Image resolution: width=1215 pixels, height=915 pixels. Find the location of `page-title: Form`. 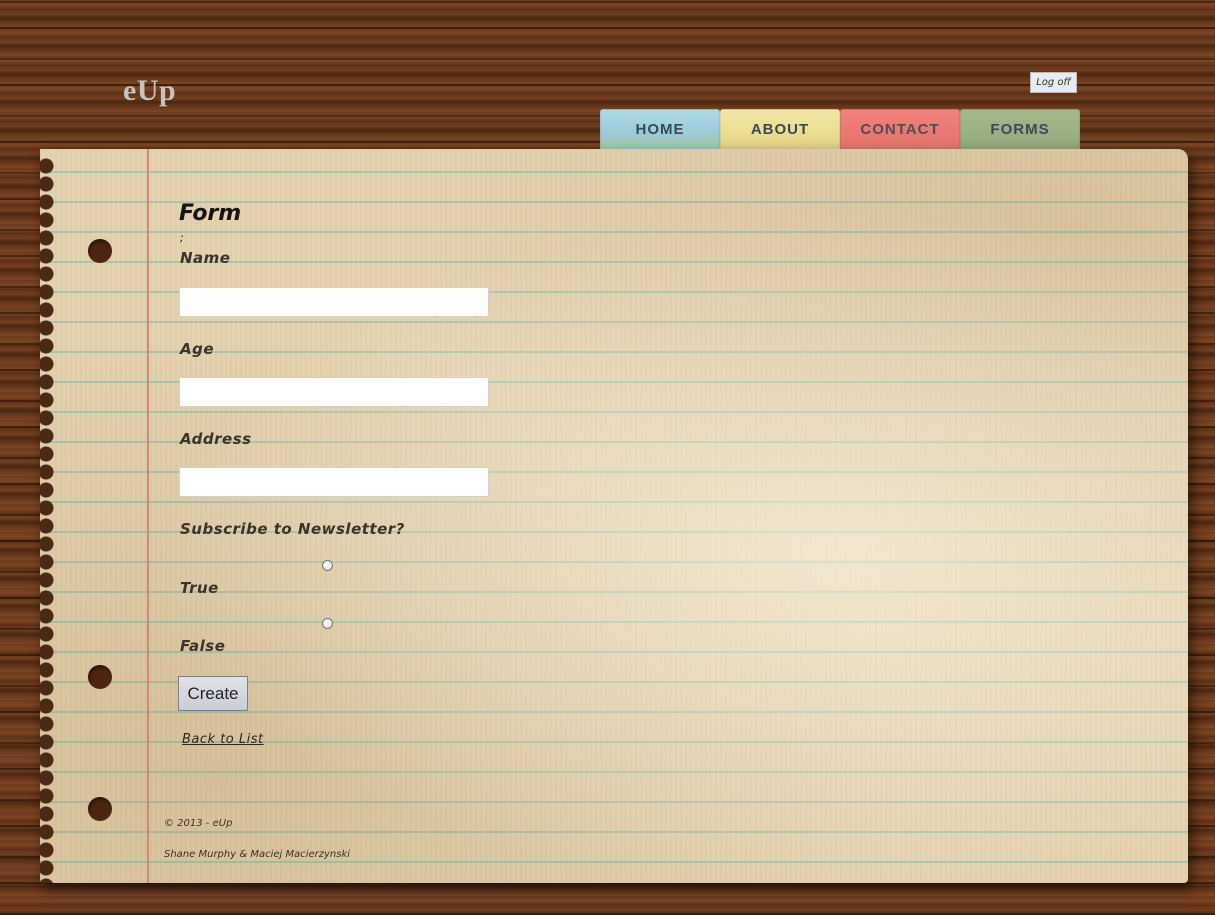

page-title: Form is located at coordinates (210, 213).